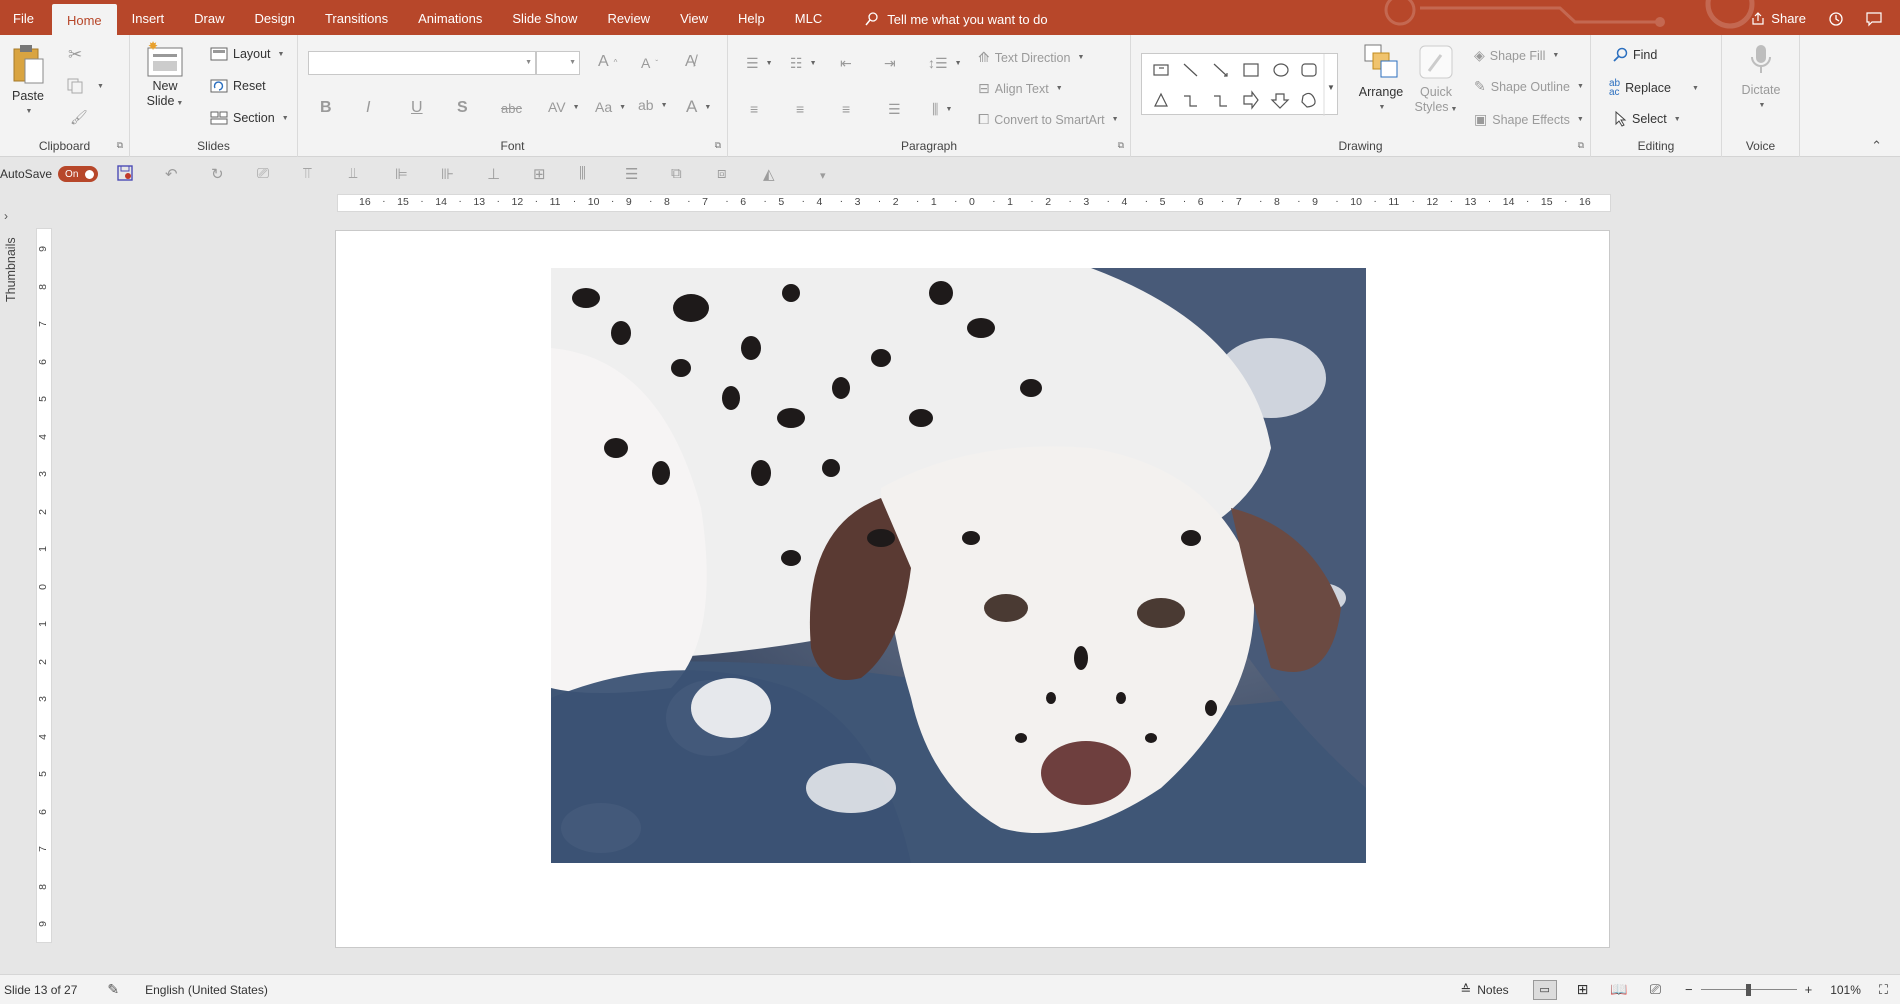  Describe the element at coordinates (1845, 990) in the screenshot. I see `zoom-level: 101%` at that location.